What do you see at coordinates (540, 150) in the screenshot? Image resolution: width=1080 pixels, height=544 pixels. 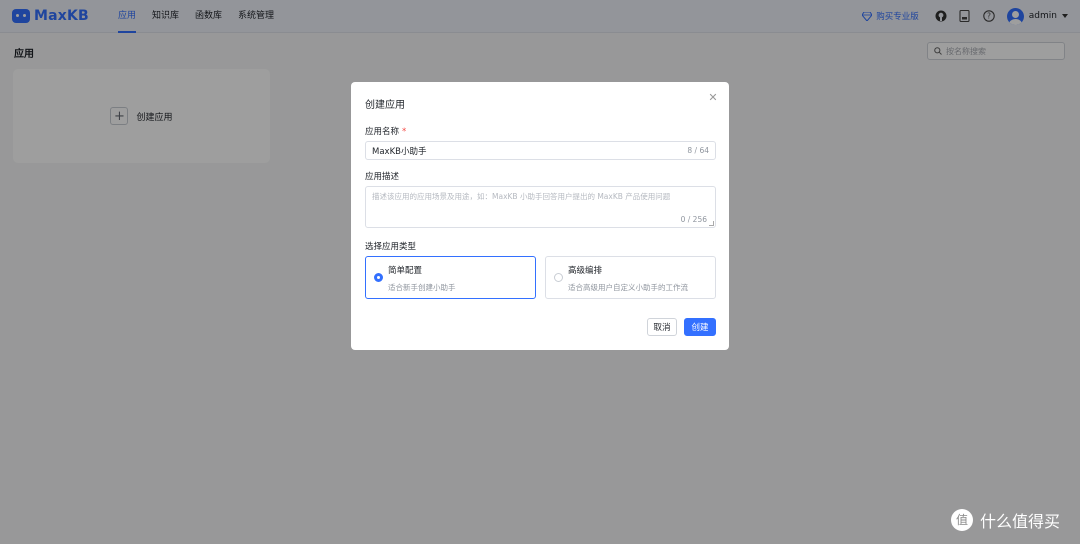 I see `app-name-field: MaxKB小助手 8 / 64` at bounding box center [540, 150].